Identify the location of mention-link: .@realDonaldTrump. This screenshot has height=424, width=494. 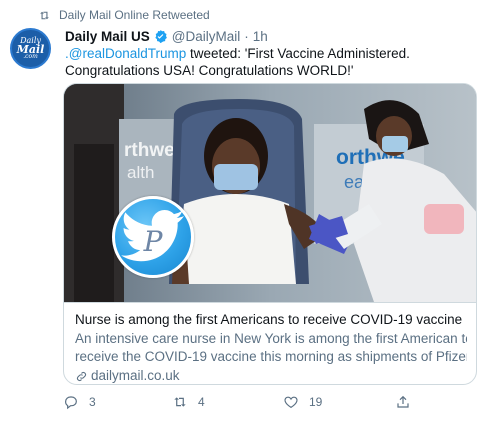
(125, 53).